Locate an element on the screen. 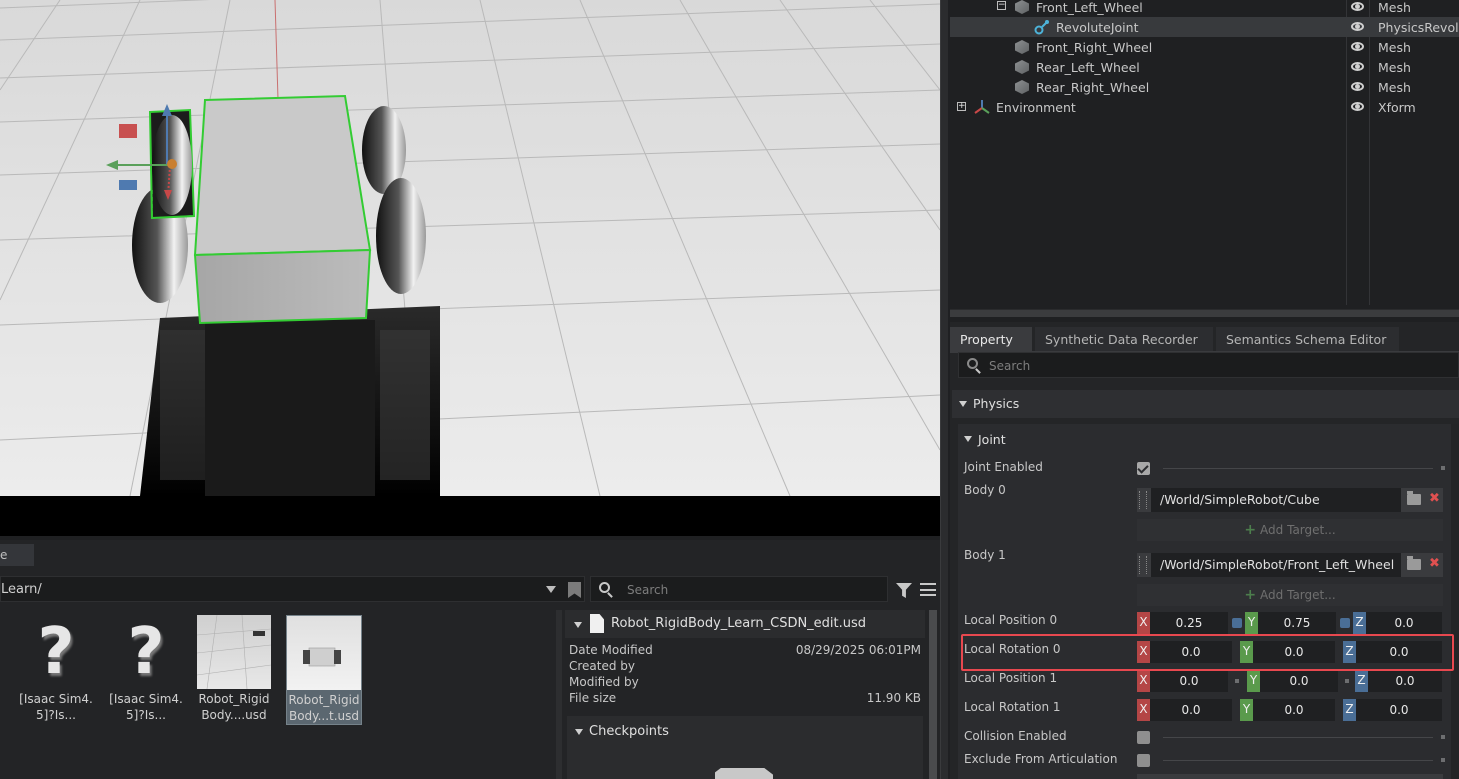 The height and width of the screenshot is (779, 1459). expand-icon: + is located at coordinates (961, 106).